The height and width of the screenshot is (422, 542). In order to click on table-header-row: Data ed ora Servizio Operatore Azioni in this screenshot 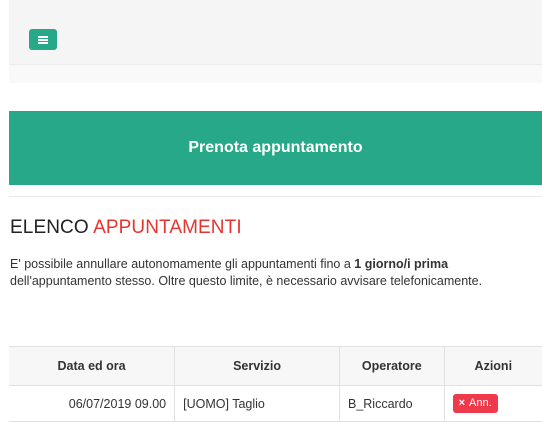, I will do `click(275, 366)`.